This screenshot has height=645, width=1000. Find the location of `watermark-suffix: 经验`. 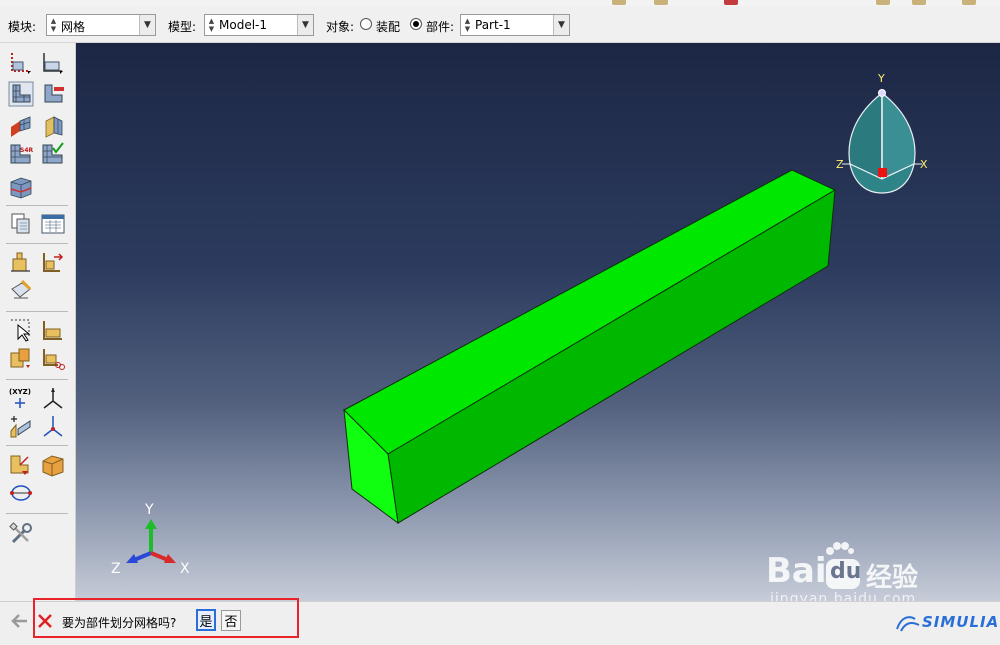

watermark-suffix: 经验 is located at coordinates (892, 578).